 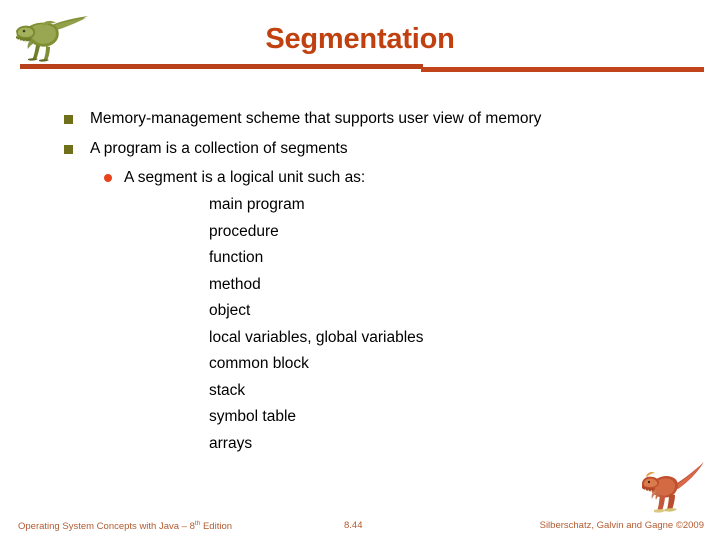 I want to click on bullet-item-level1: A program is a collection of segments, so click(x=360, y=149).